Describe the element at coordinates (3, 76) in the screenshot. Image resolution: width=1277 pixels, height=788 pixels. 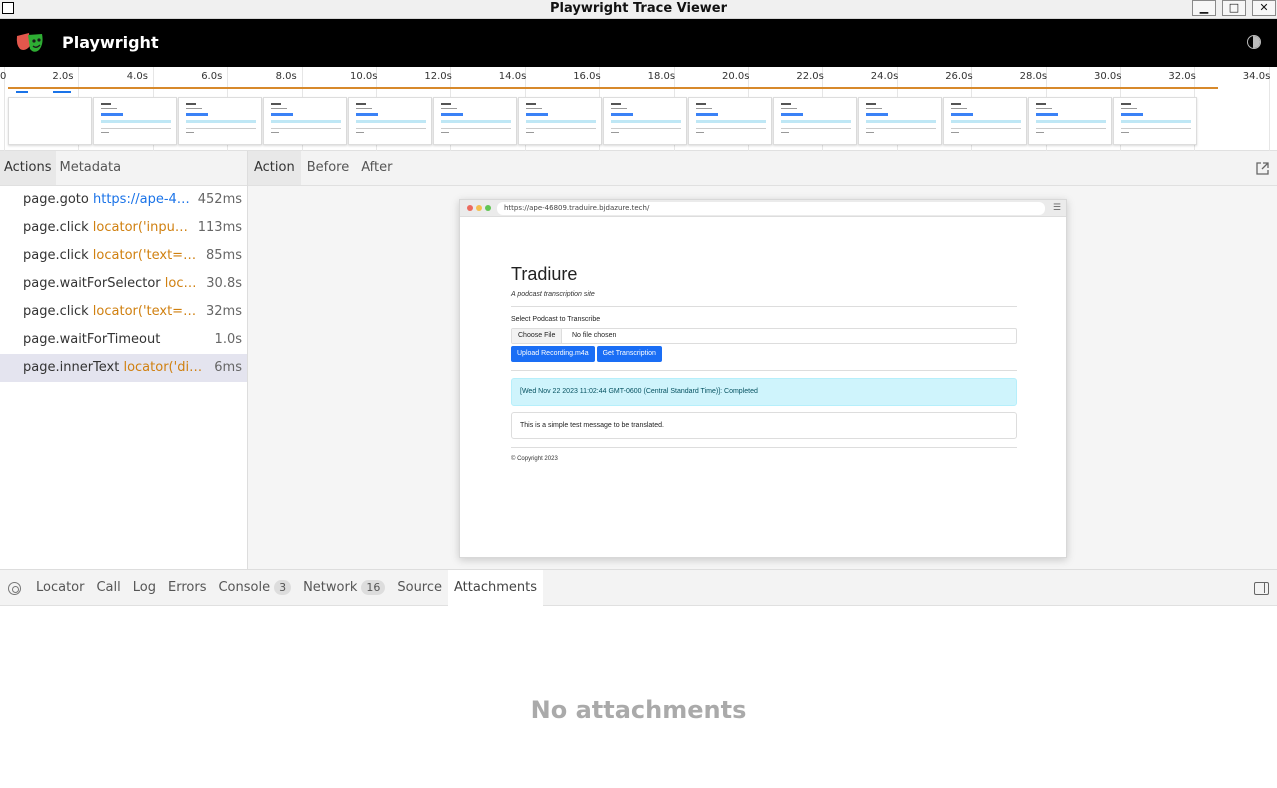
I see `timeline-tick-label: 0` at that location.